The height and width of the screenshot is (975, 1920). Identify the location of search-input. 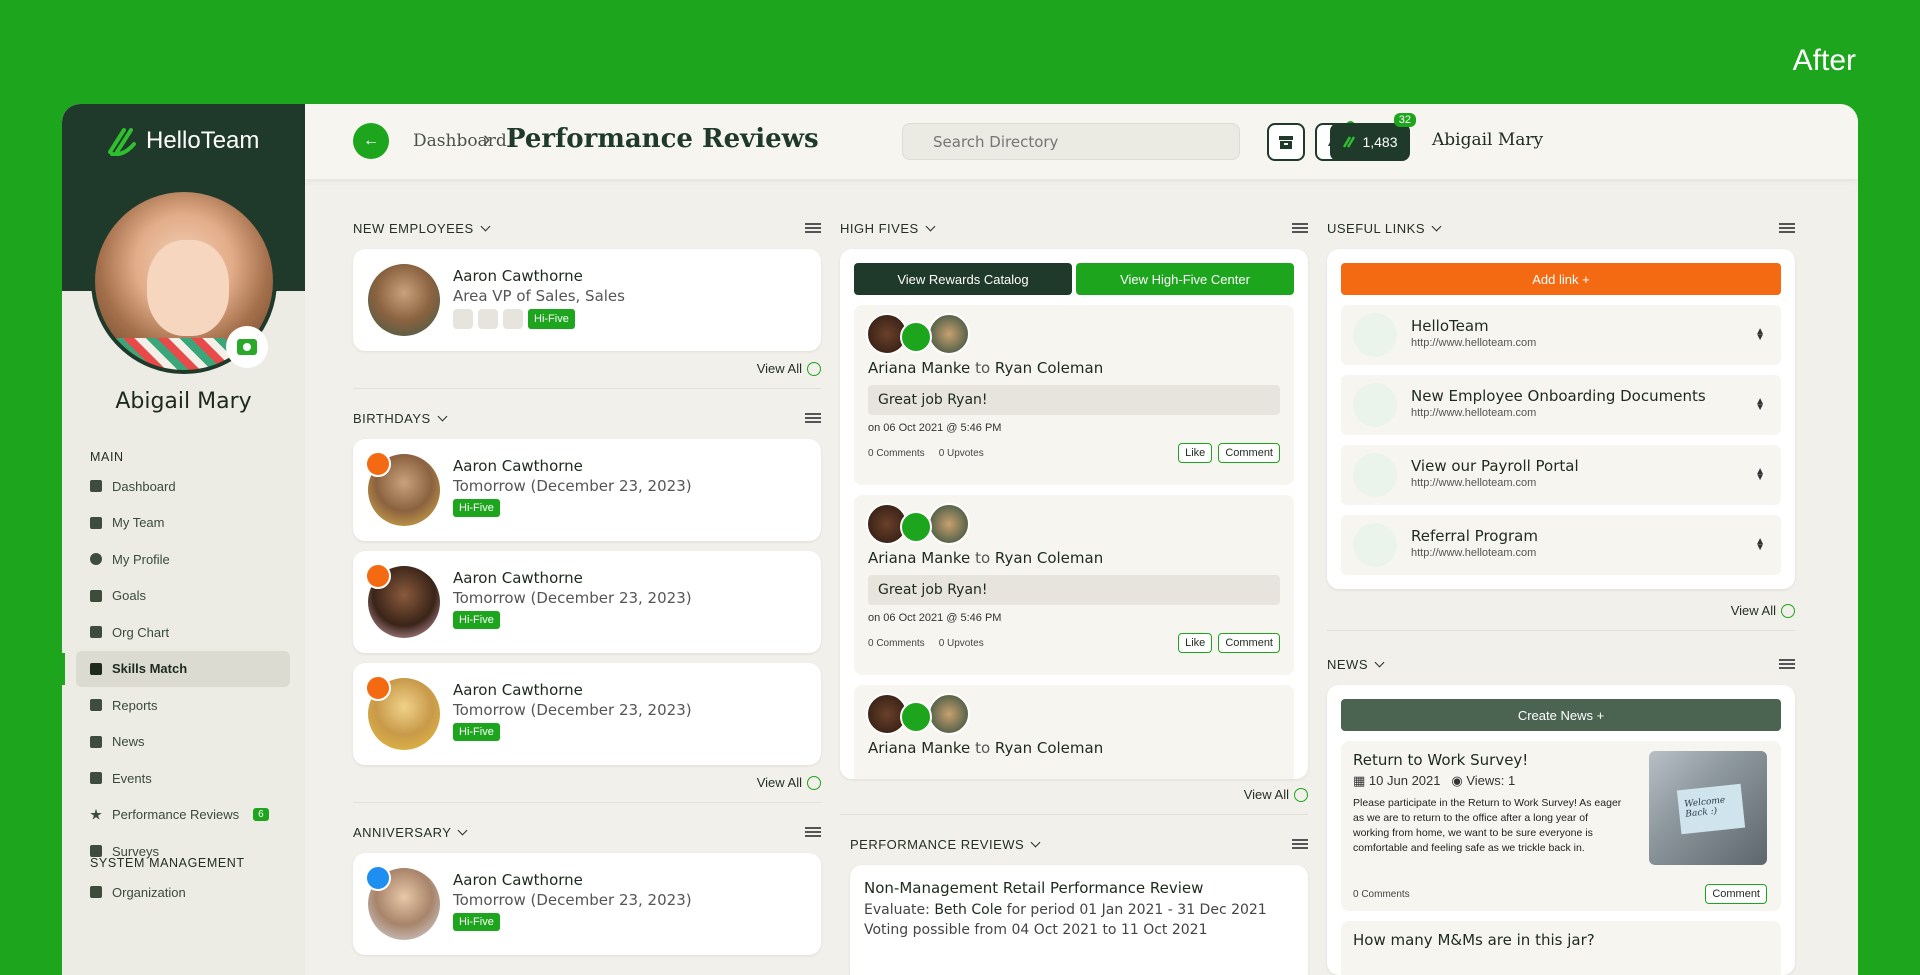
(1071, 141).